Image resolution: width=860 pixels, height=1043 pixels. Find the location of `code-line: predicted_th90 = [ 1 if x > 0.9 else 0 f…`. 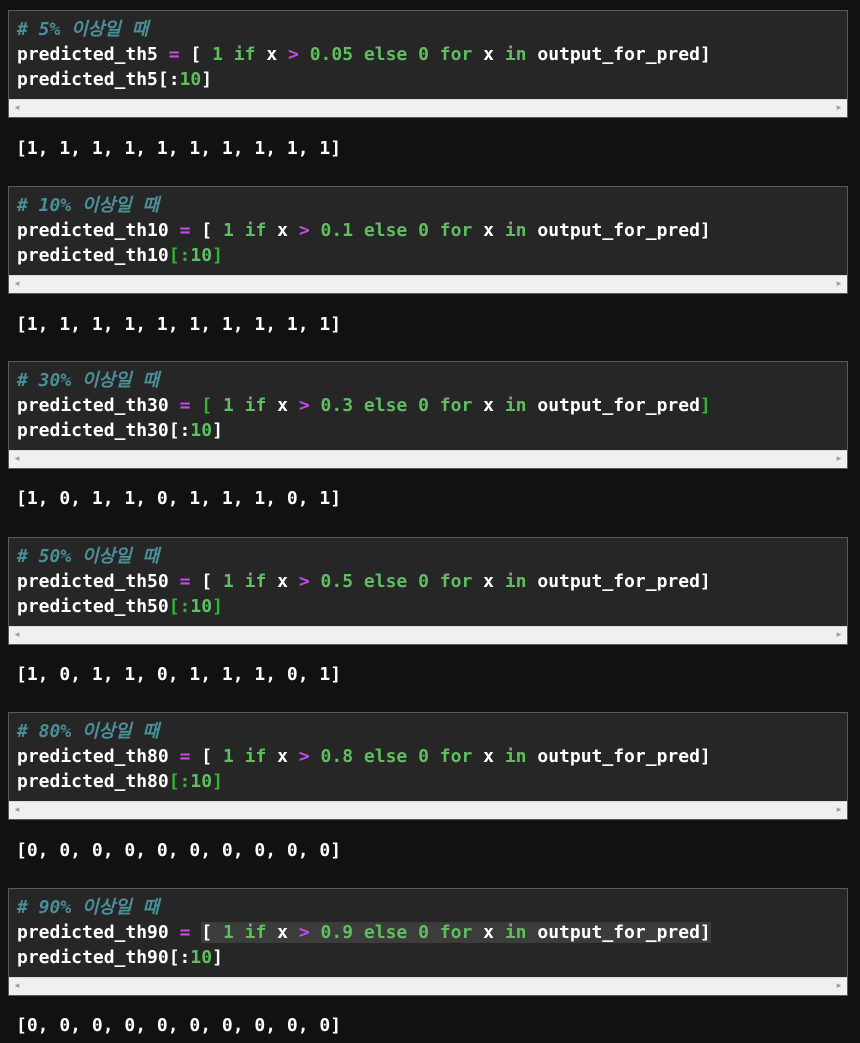

code-line: predicted_th90 = [ 1 if x > 0.9 else 0 f… is located at coordinates (428, 932).